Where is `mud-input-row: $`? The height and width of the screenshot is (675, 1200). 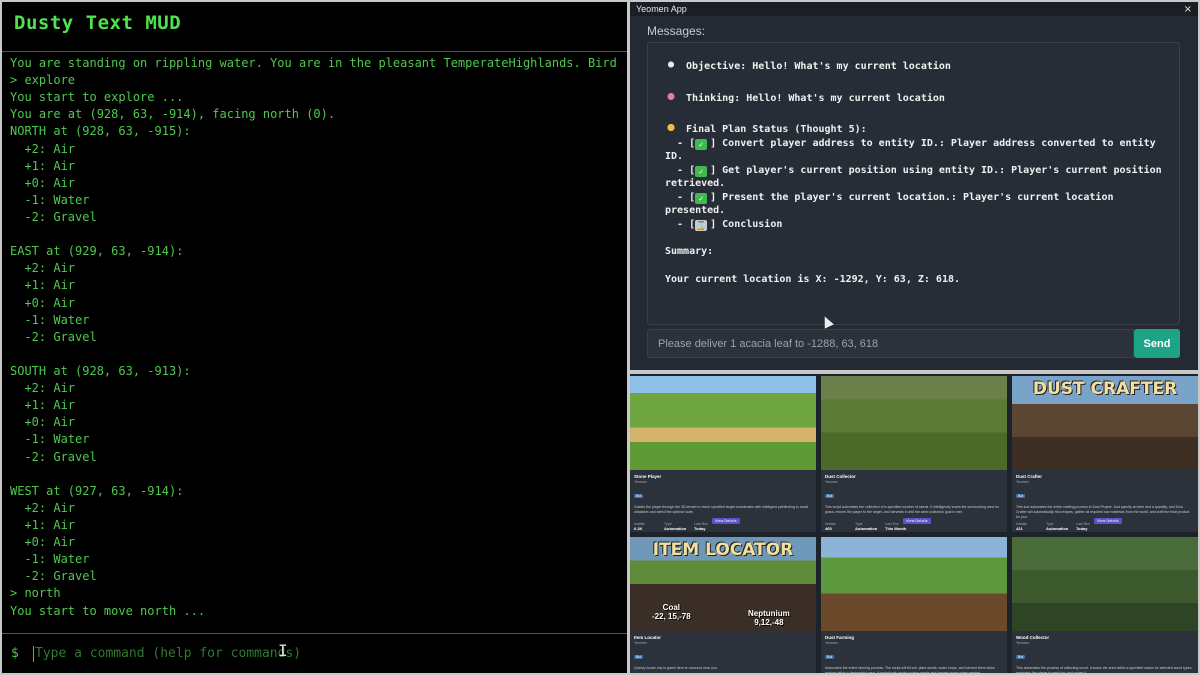
mud-input-row: $ is located at coordinates (314, 653).